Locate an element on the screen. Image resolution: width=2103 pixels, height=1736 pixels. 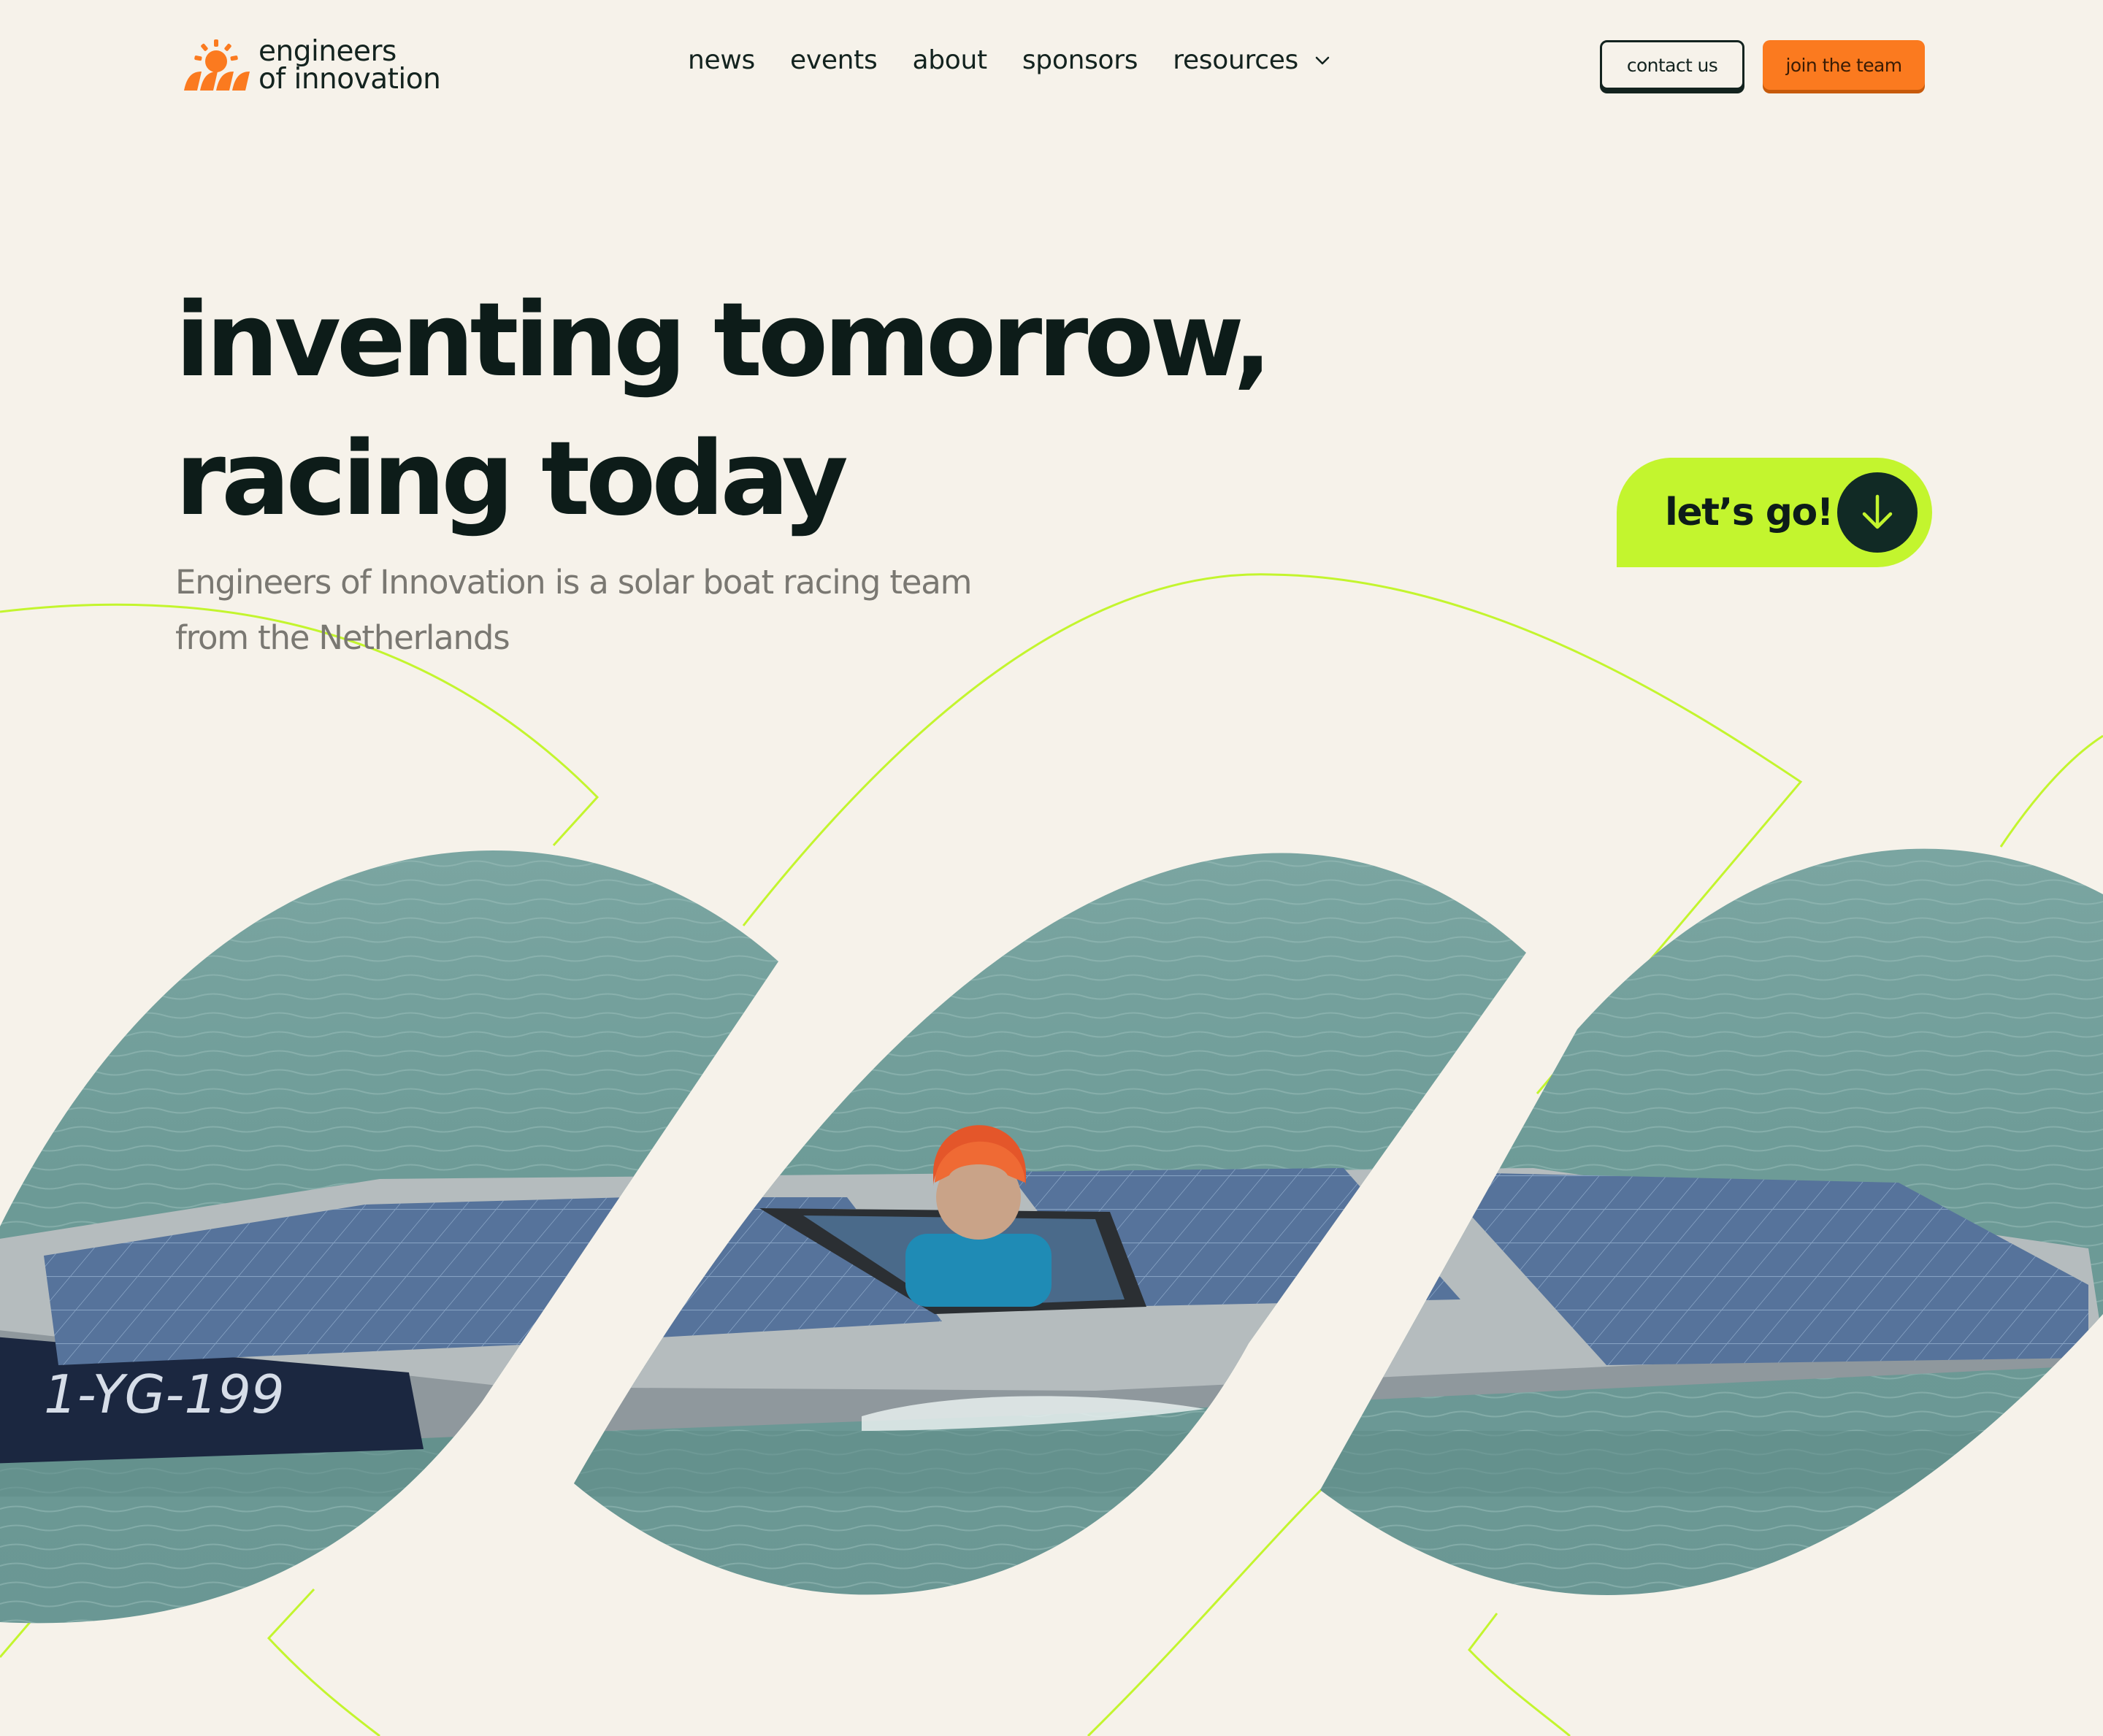
contact-us-button: contact us is located at coordinates (1672, 65).